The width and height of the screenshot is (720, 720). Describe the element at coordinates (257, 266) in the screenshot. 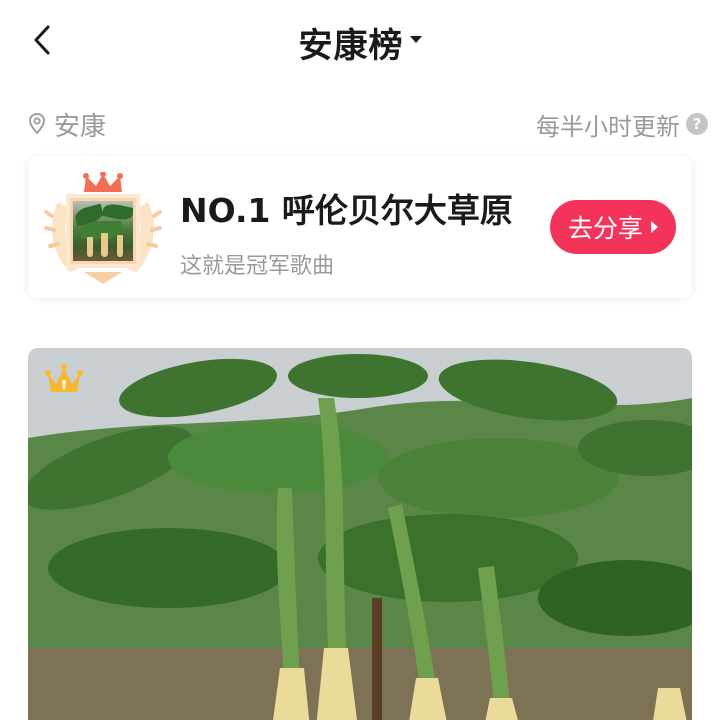

I see `champion-subtitle: 这就是冠军歌曲` at that location.